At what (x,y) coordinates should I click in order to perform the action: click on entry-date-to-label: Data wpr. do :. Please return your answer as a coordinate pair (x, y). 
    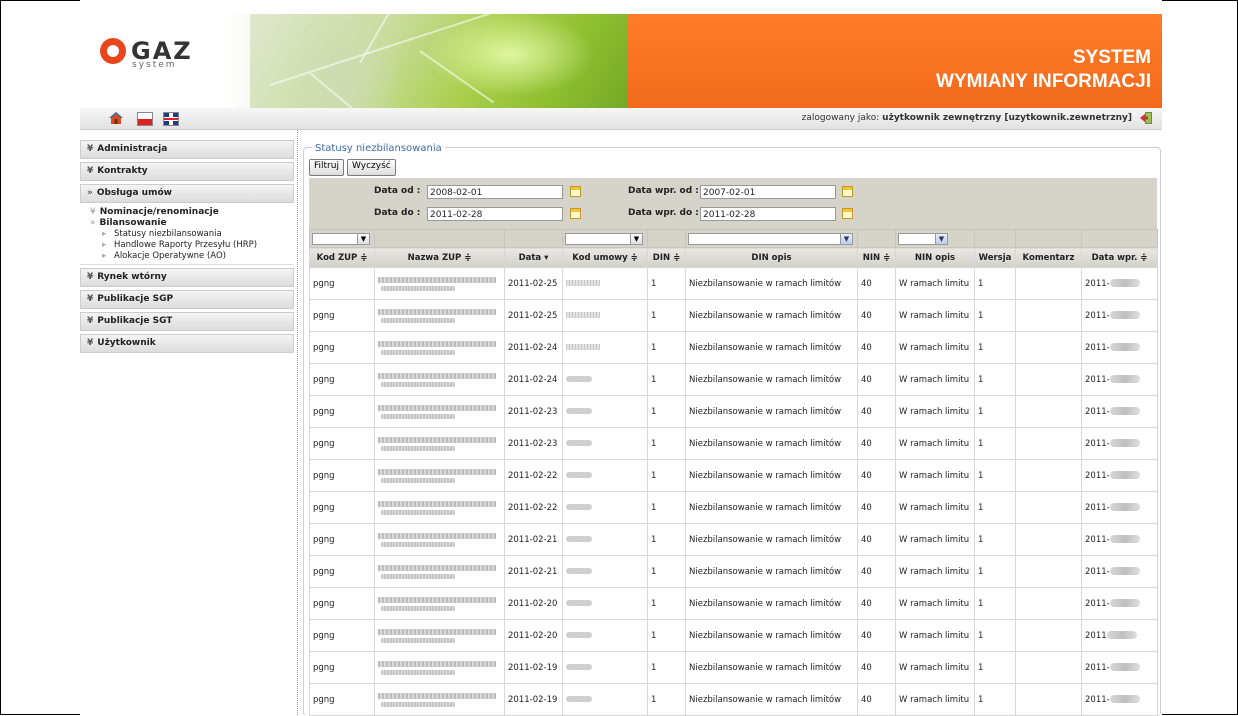
    Looking at the image, I should click on (663, 213).